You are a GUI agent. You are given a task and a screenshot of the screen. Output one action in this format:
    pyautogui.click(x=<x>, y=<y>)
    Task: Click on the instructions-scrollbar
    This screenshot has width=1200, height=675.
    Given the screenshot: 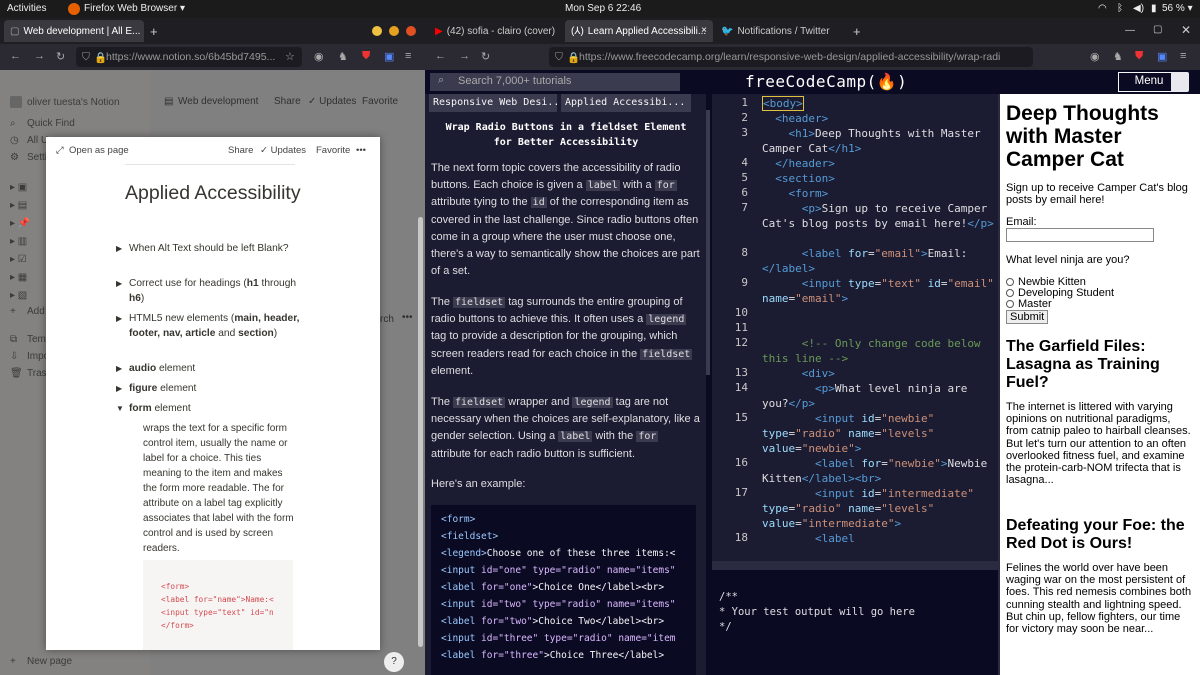 What is the action you would take?
    pyautogui.click(x=708, y=242)
    